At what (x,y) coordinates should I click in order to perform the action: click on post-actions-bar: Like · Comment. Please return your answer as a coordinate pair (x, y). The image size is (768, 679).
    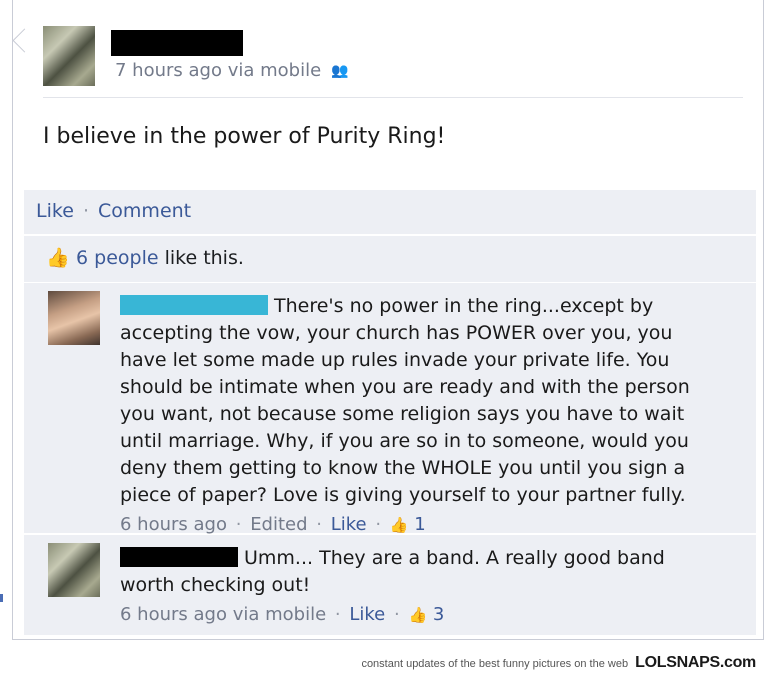
    Looking at the image, I should click on (390, 212).